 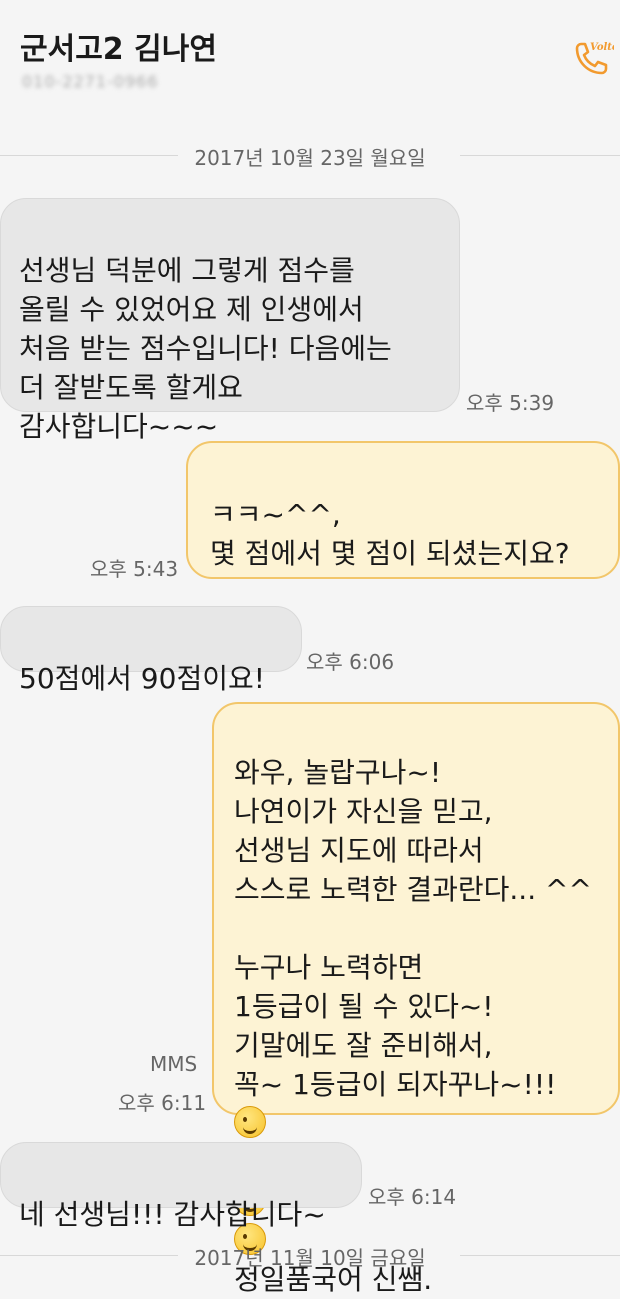 I want to click on message-type-label: MMS, so click(x=174, y=1064).